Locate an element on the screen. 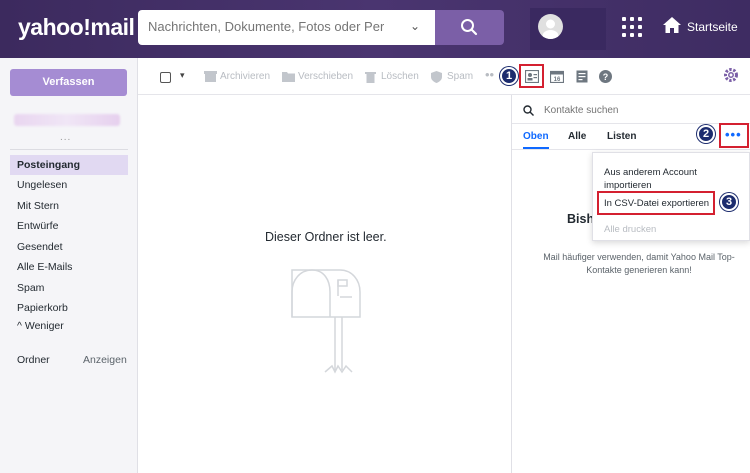 The image size is (750, 473). folder-inbox: Posteingang is located at coordinates (69, 165).